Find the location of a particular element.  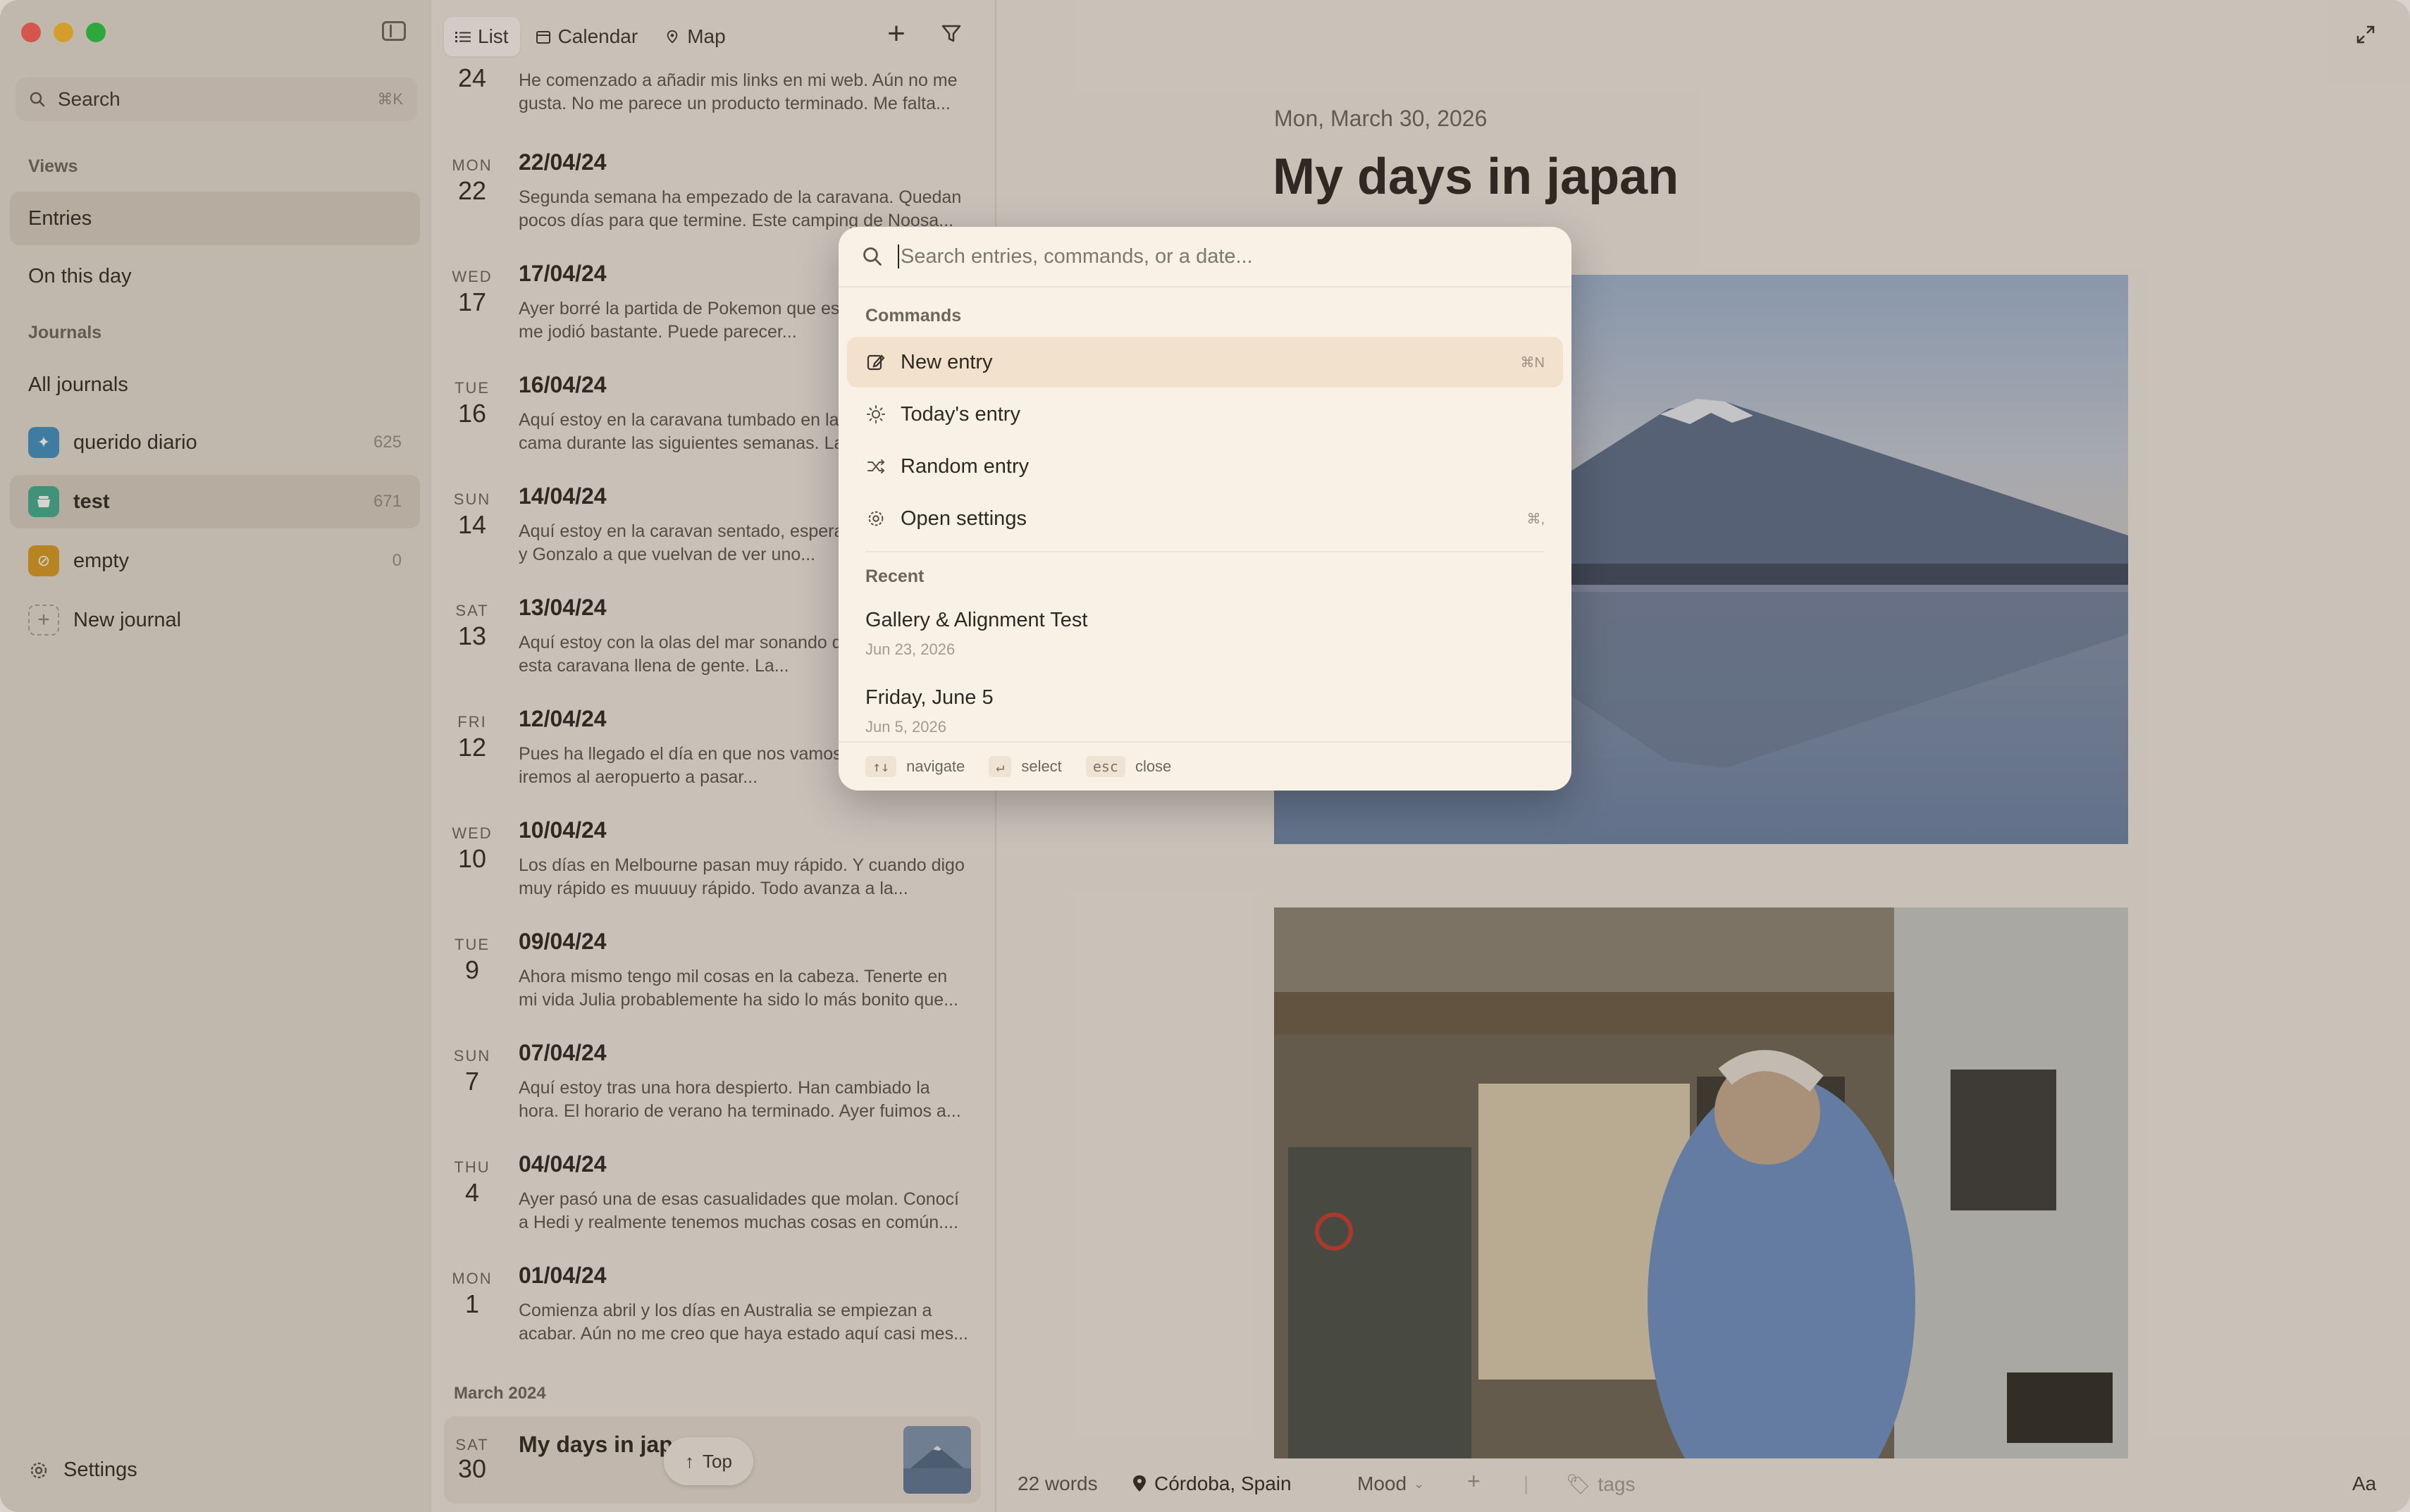

recent-item: Gallery & Alignment Test Jun 23, 2026 is located at coordinates (976, 634).